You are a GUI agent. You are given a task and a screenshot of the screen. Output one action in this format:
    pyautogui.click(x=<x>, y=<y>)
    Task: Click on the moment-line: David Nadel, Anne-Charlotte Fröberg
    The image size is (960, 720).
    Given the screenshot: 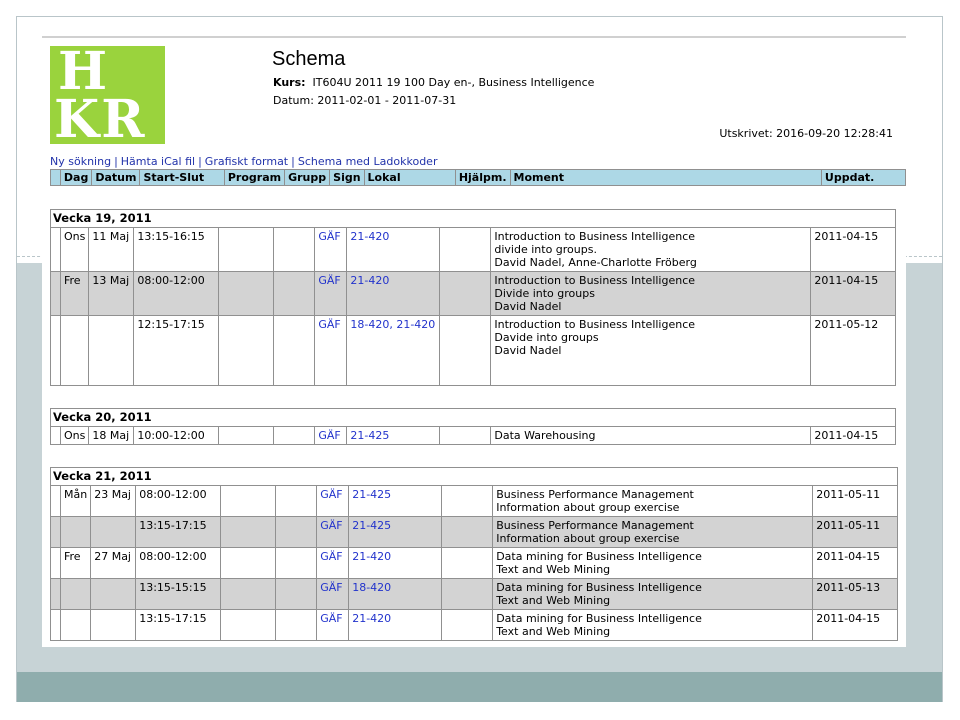 What is the action you would take?
    pyautogui.click(x=595, y=262)
    